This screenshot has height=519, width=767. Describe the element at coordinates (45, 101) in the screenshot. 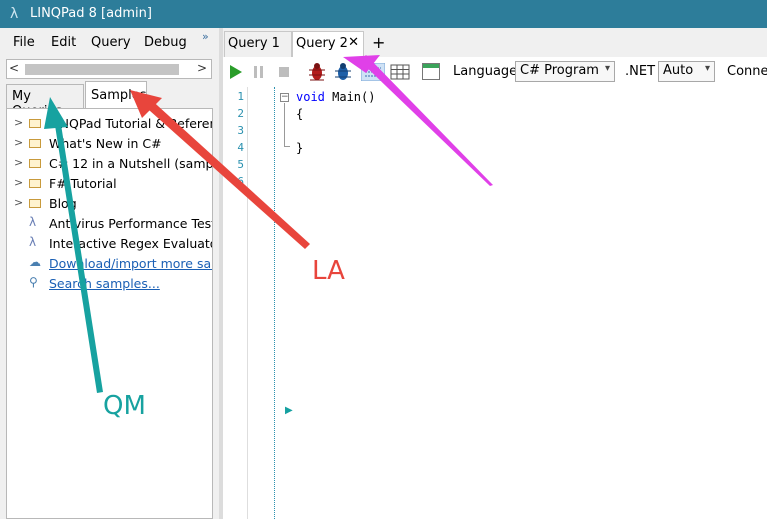

I see `tab-my-queries: My Queries` at that location.